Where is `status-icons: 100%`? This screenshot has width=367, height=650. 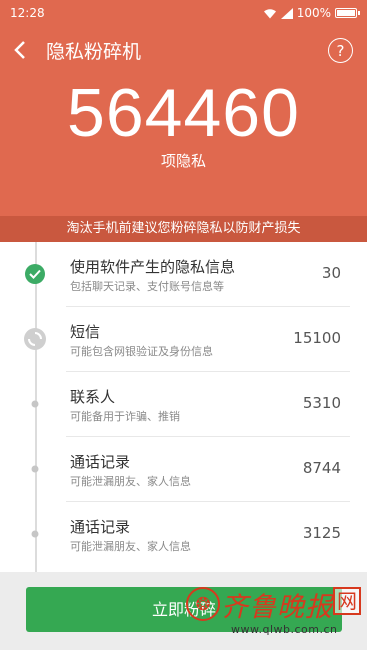
status-icons: 100% is located at coordinates (311, 13).